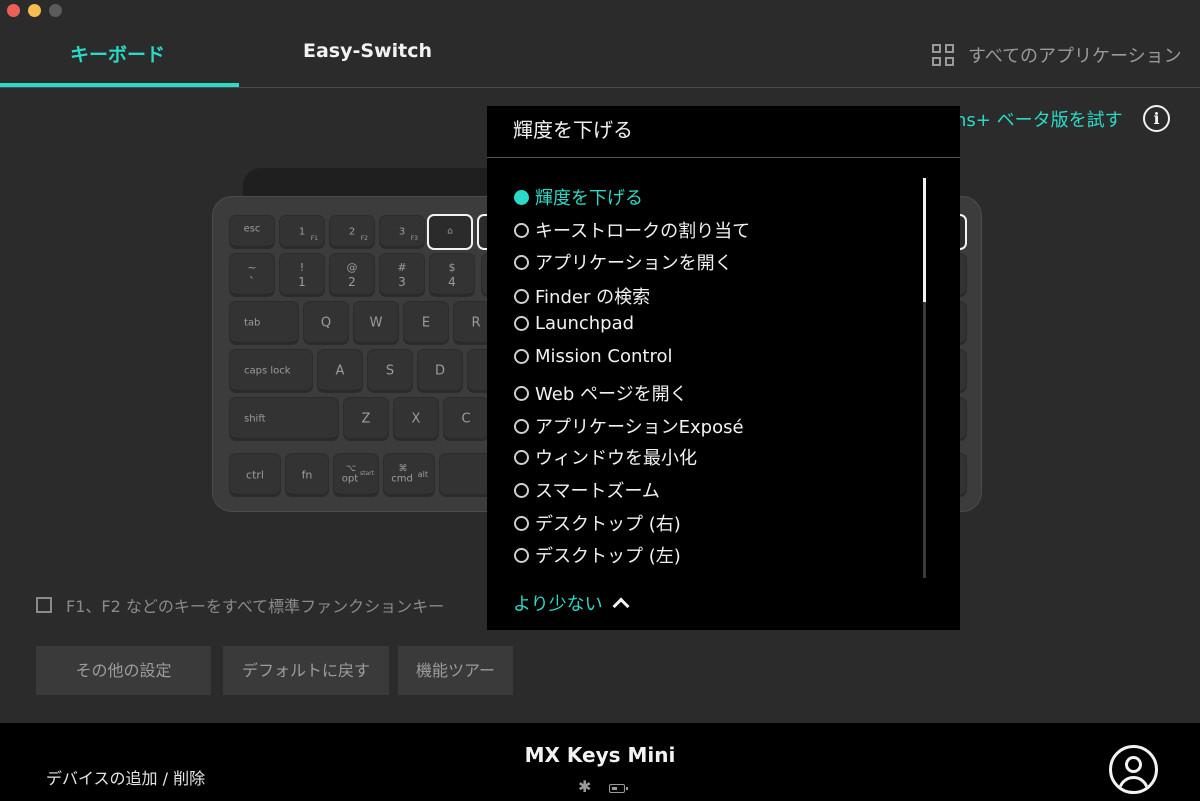 This screenshot has height=801, width=1200. Describe the element at coordinates (634, 263) in the screenshot. I see `dropdown-option-label: アプリケーションを開く` at that location.